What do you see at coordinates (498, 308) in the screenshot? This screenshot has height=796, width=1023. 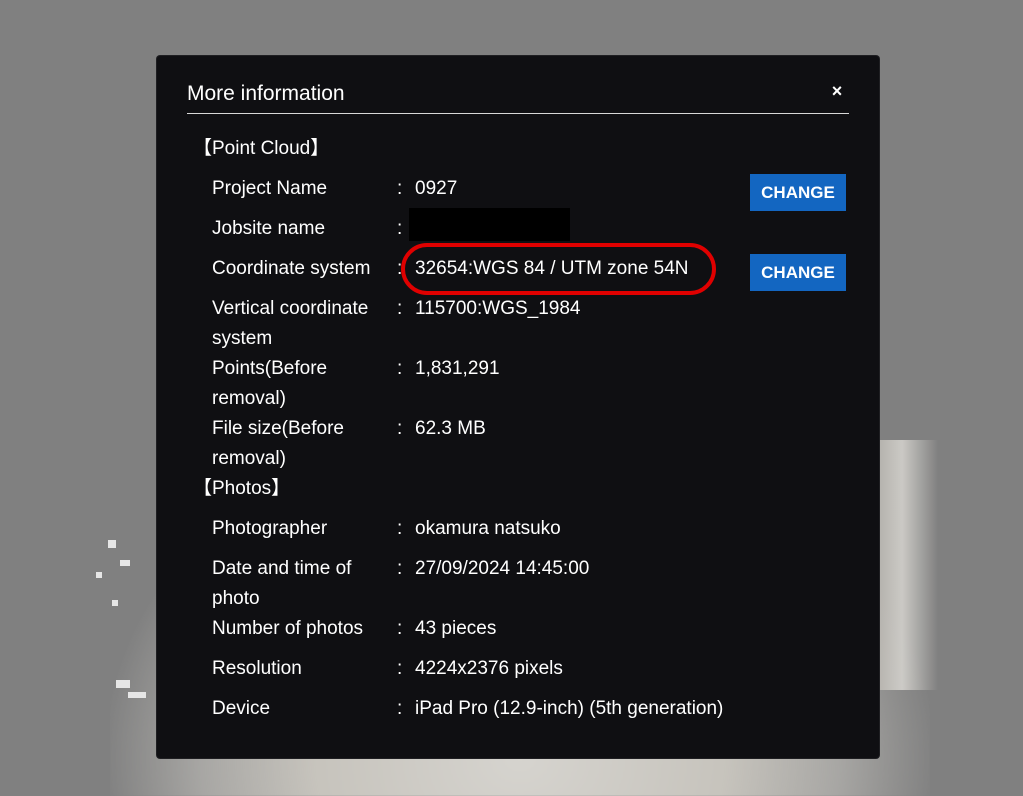 I see `row-value: 115700:WGS_1984` at bounding box center [498, 308].